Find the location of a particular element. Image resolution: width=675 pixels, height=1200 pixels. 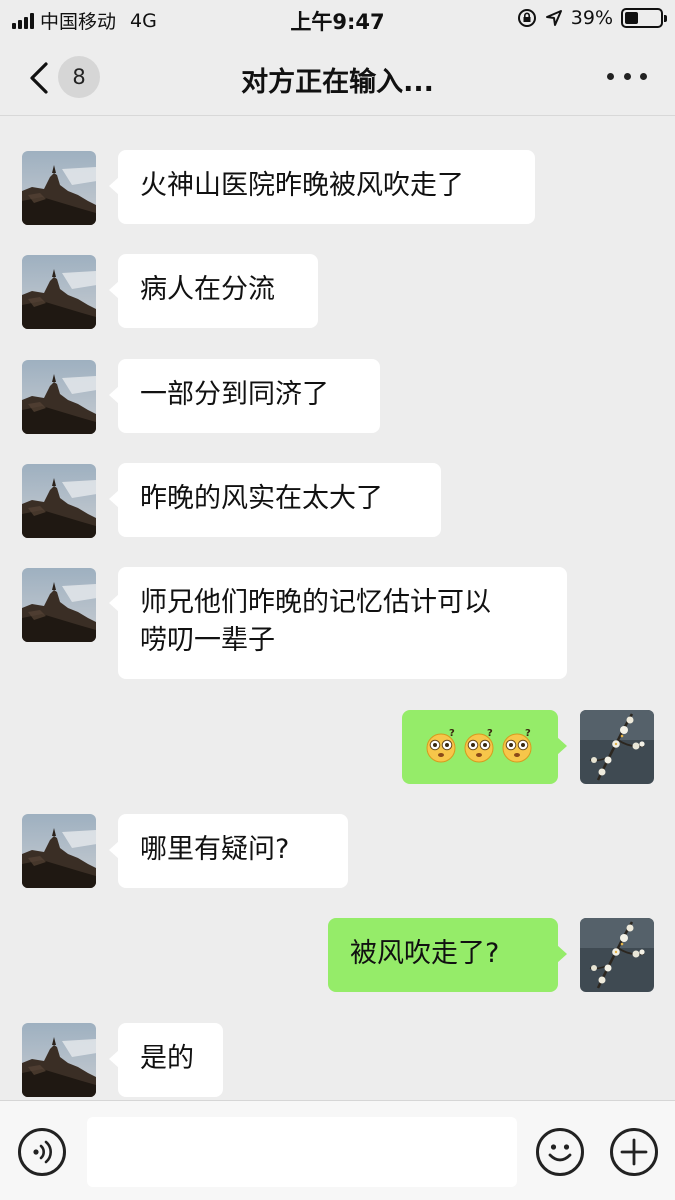

message-text: 病人在分流 is located at coordinates (207, 289).